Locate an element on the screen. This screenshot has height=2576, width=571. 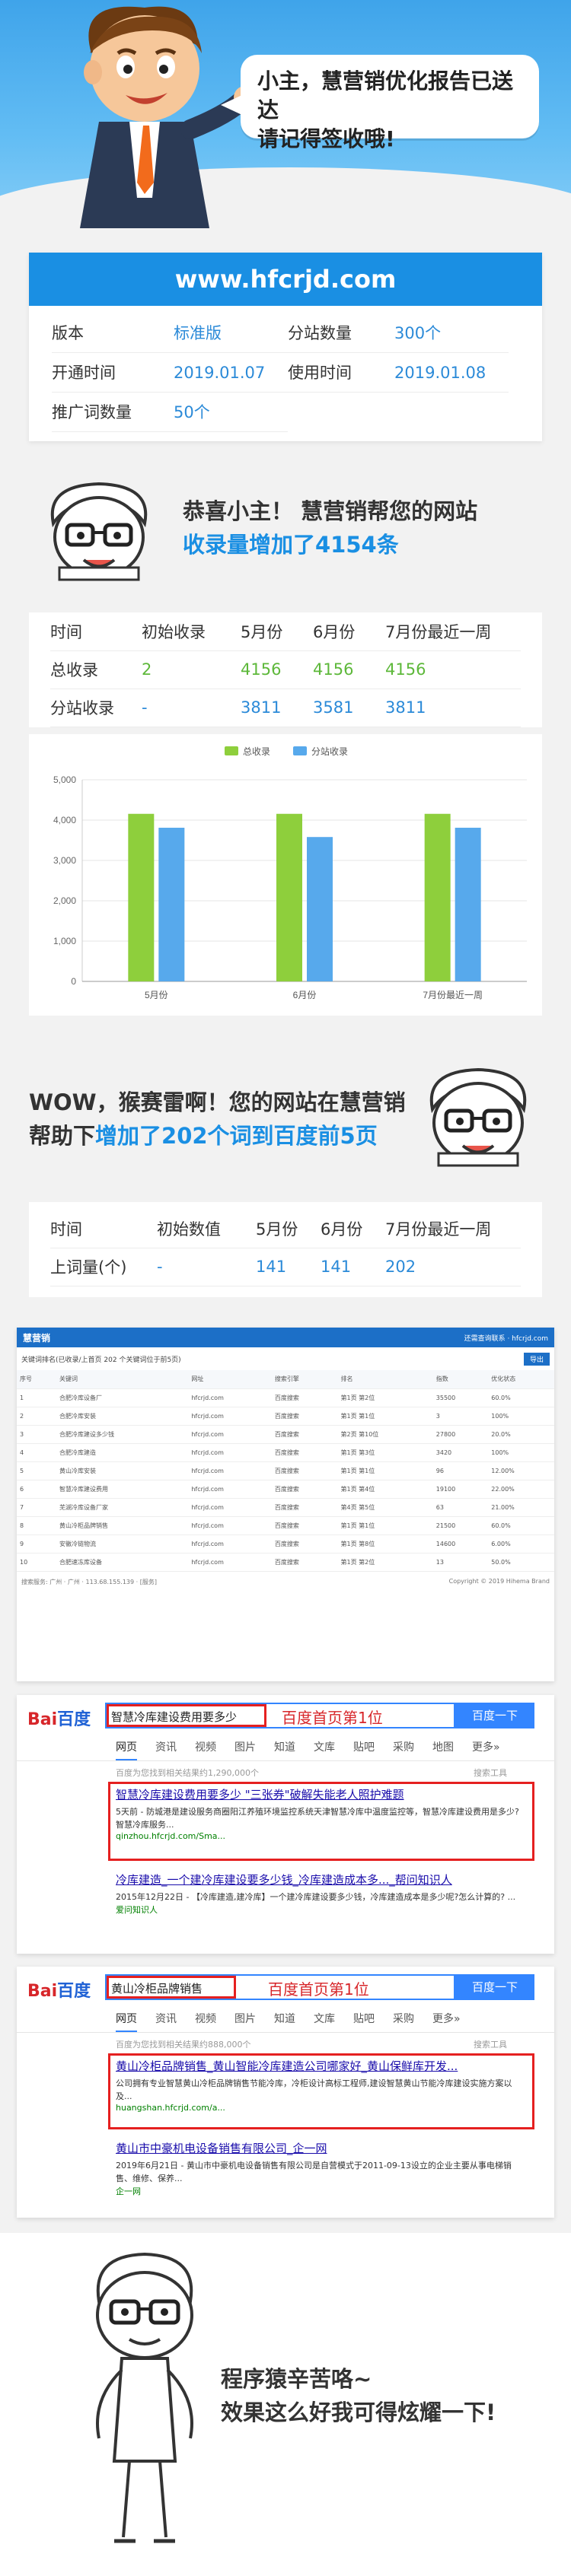
closing-line-2: 效果这么好我可得炫耀一下! is located at coordinates (358, 2412).